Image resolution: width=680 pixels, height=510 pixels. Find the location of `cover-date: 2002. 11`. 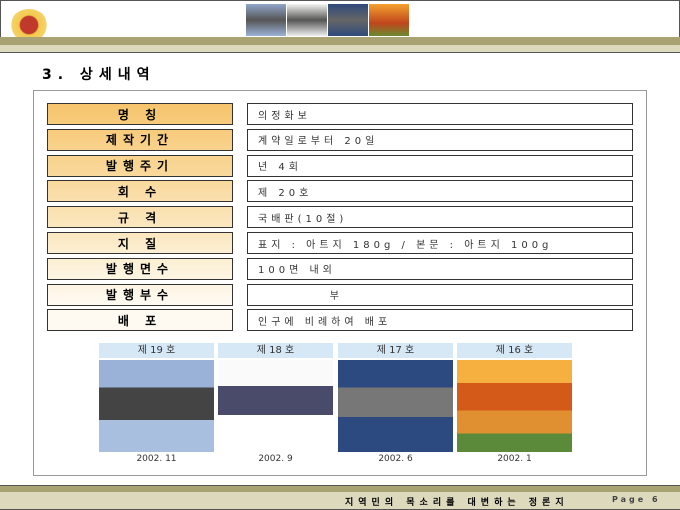

cover-date: 2002. 11 is located at coordinates (156, 459).